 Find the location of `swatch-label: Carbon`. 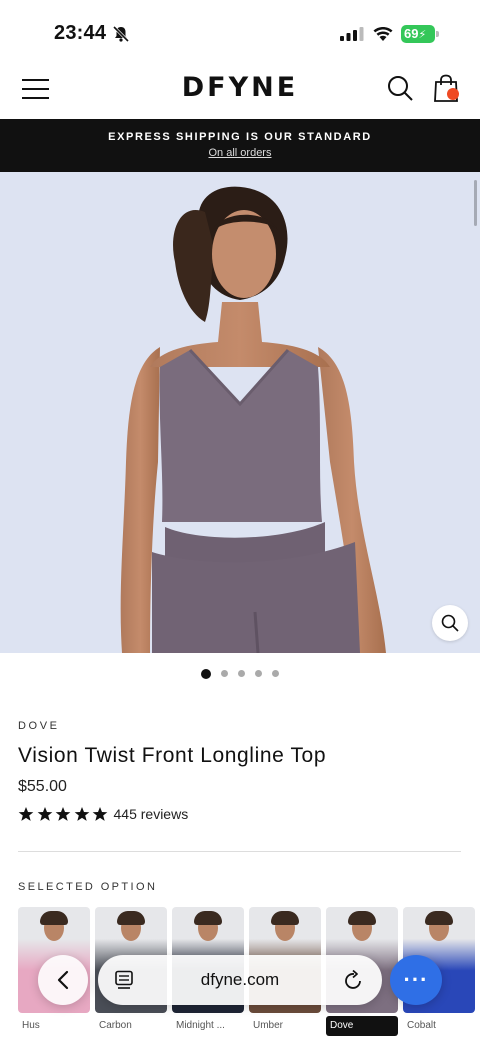

swatch-label: Carbon is located at coordinates (115, 1025).